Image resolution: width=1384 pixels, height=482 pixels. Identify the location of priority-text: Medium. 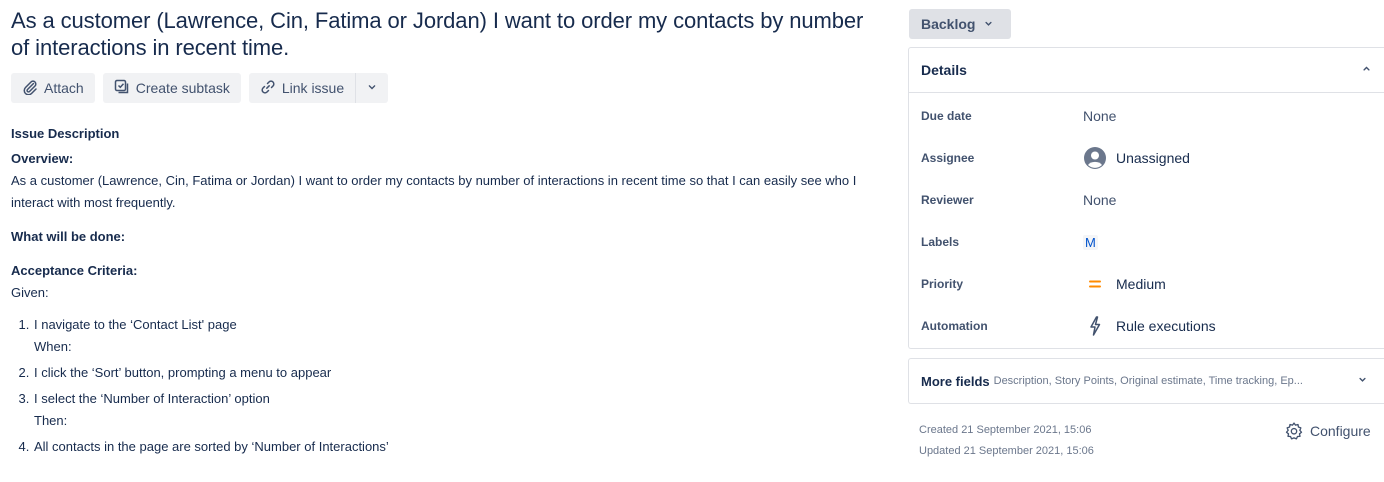
(1141, 284).